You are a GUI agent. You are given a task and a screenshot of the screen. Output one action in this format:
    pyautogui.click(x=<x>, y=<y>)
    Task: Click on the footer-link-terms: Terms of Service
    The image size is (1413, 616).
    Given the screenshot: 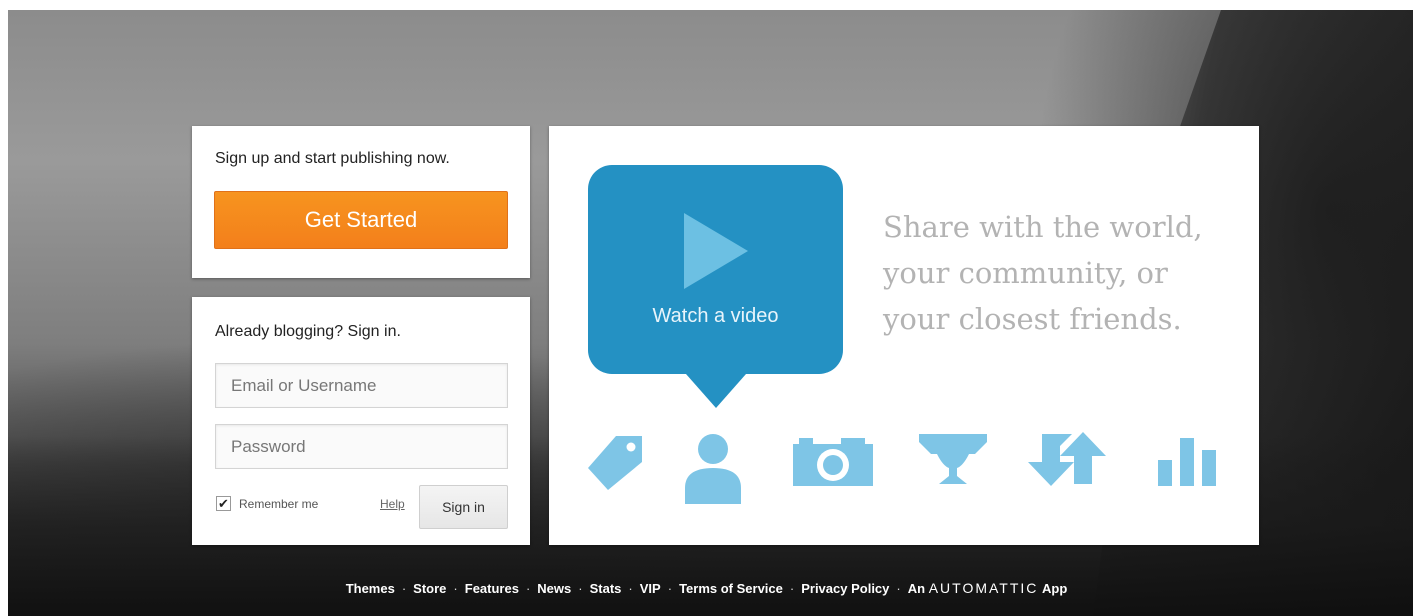 What is the action you would take?
    pyautogui.click(x=731, y=588)
    